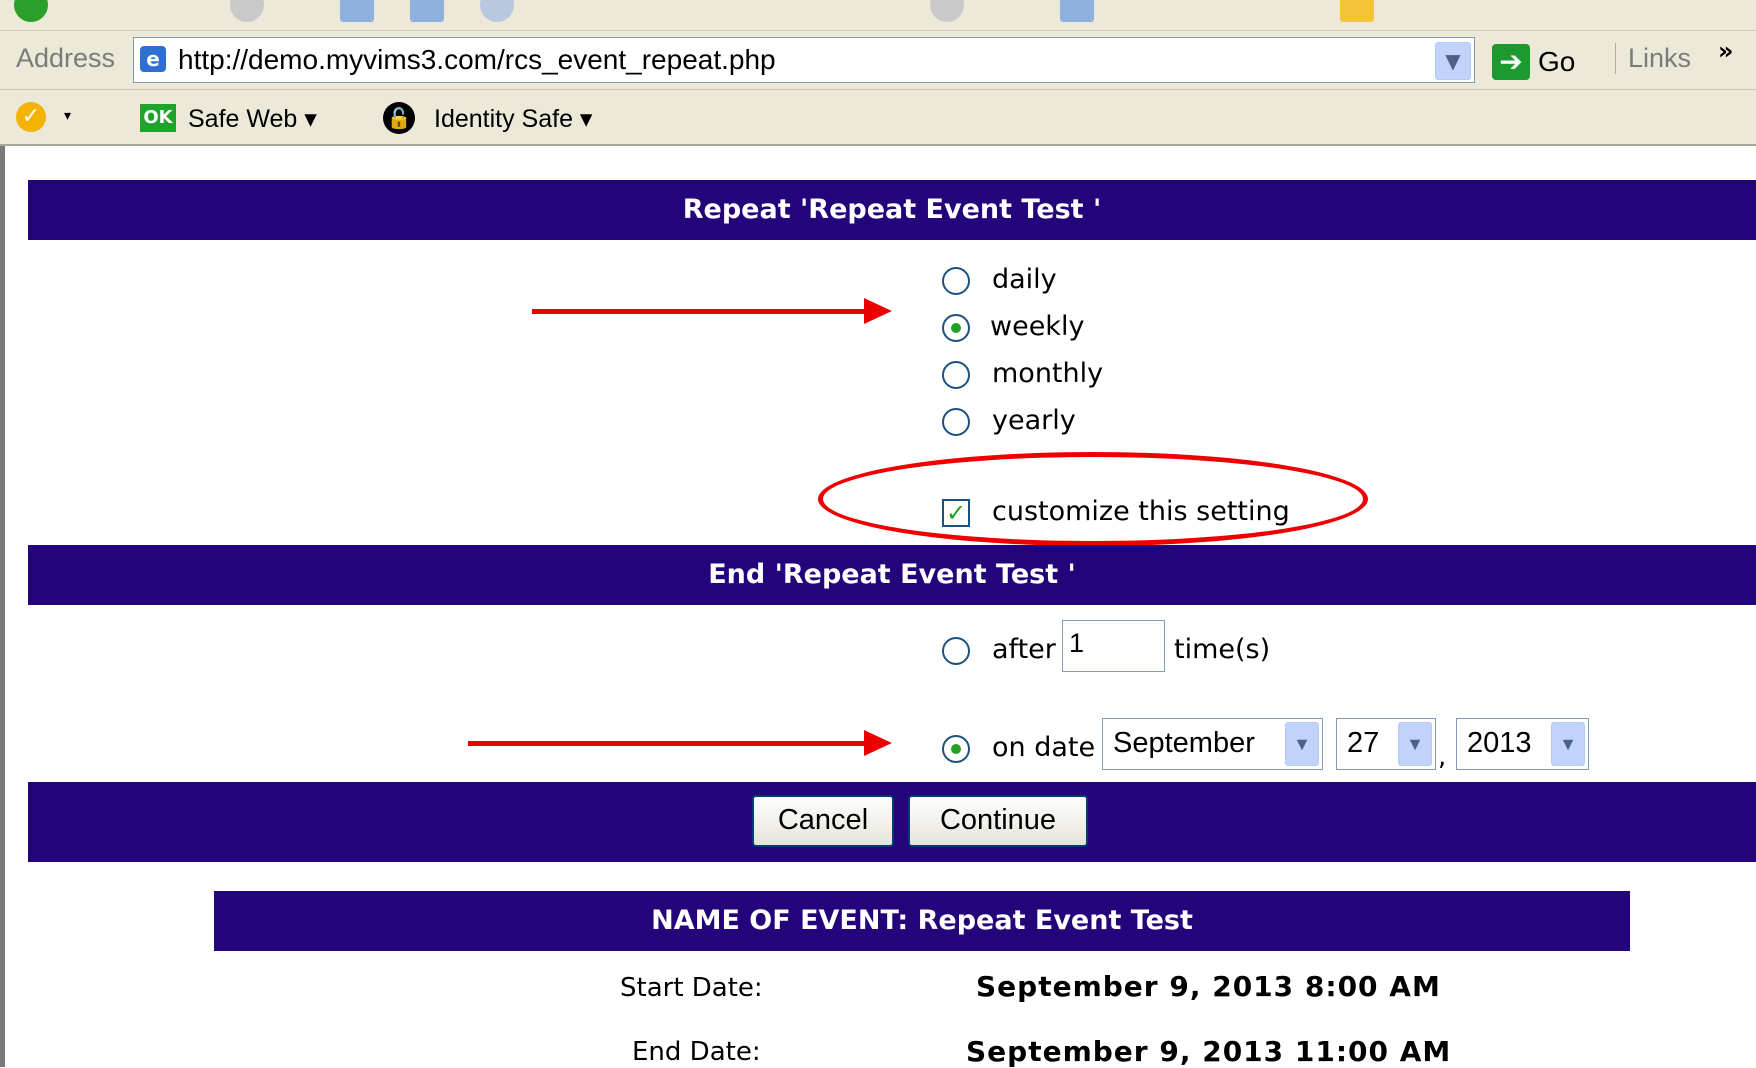  What do you see at coordinates (1222, 649) in the screenshot?
I see `times-label: time(s)` at bounding box center [1222, 649].